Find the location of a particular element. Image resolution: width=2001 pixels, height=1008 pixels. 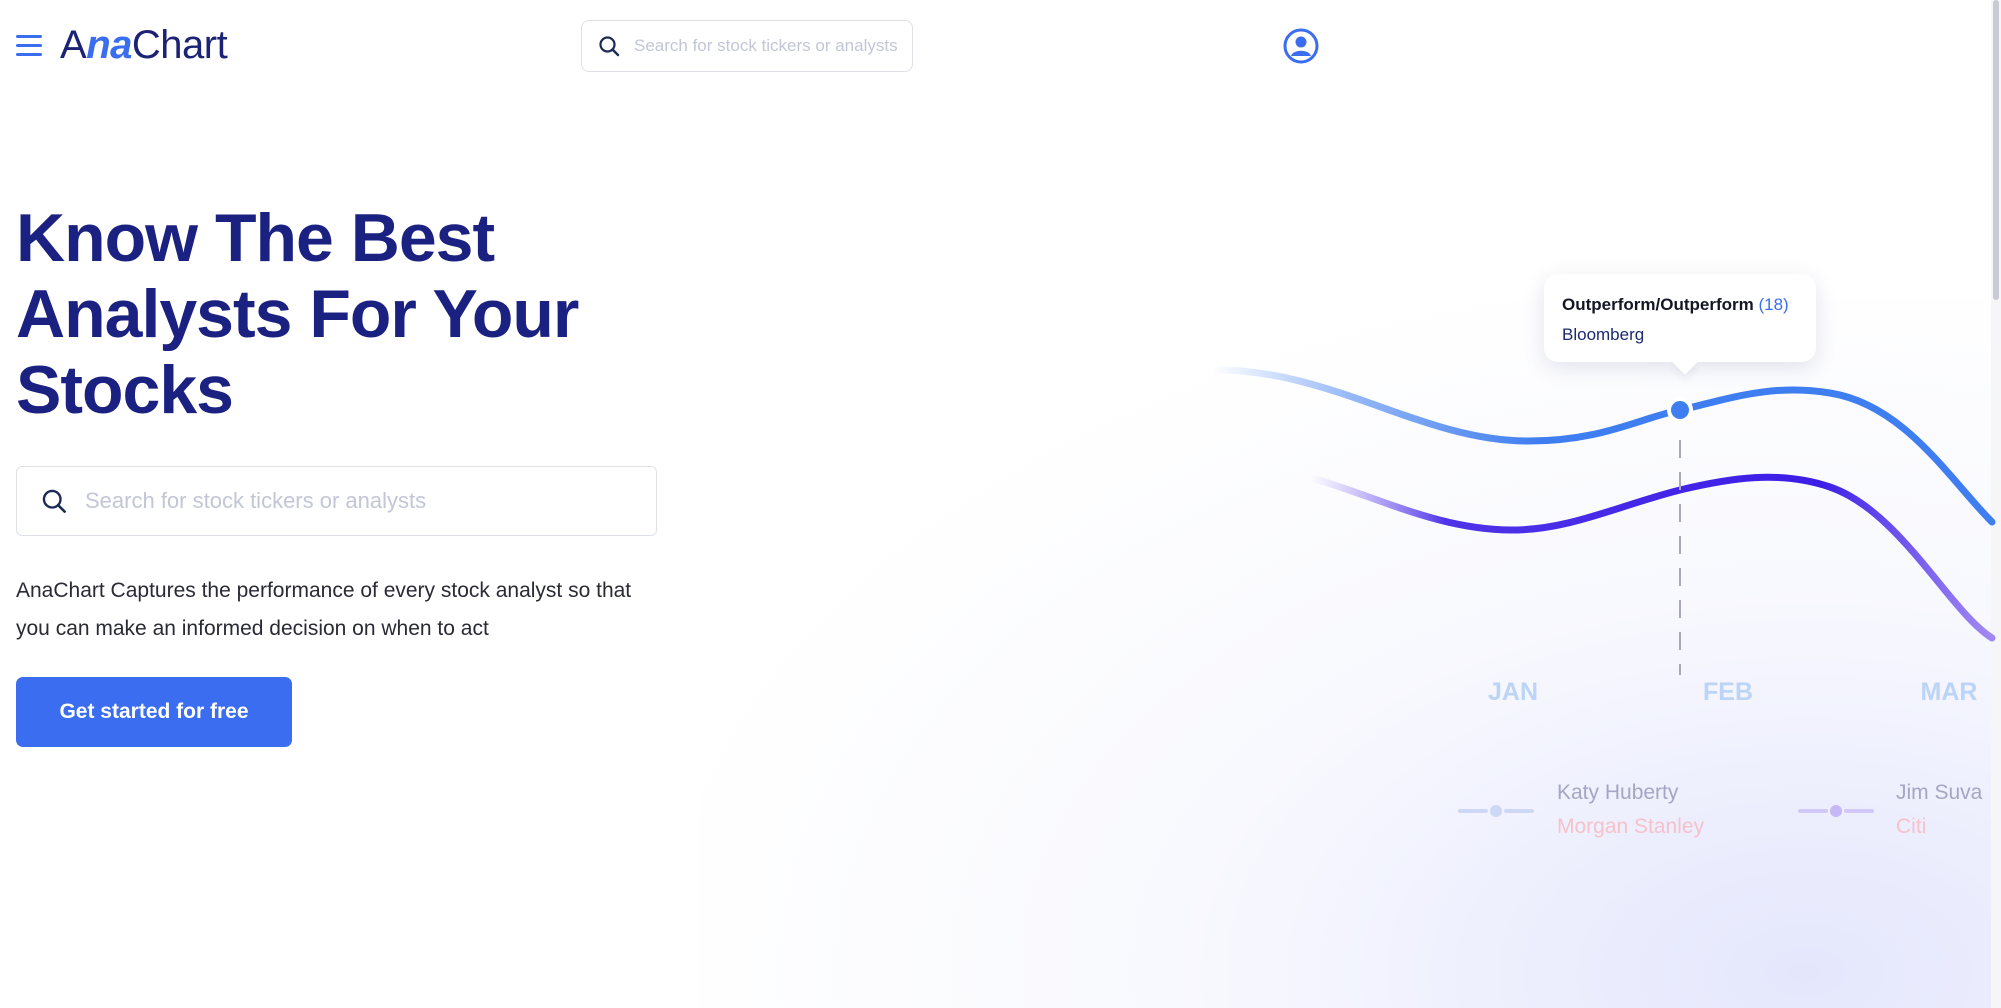

menu-icon is located at coordinates (29, 46).